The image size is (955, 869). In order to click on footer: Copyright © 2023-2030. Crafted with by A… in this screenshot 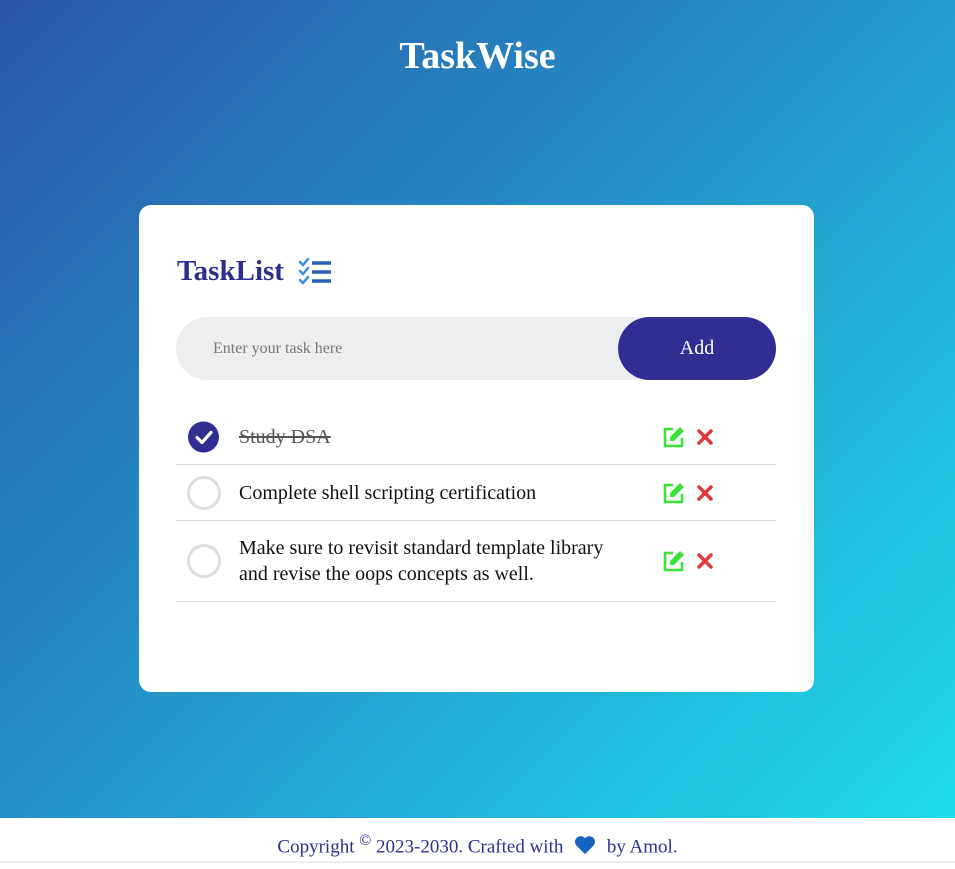, I will do `click(477, 840)`.